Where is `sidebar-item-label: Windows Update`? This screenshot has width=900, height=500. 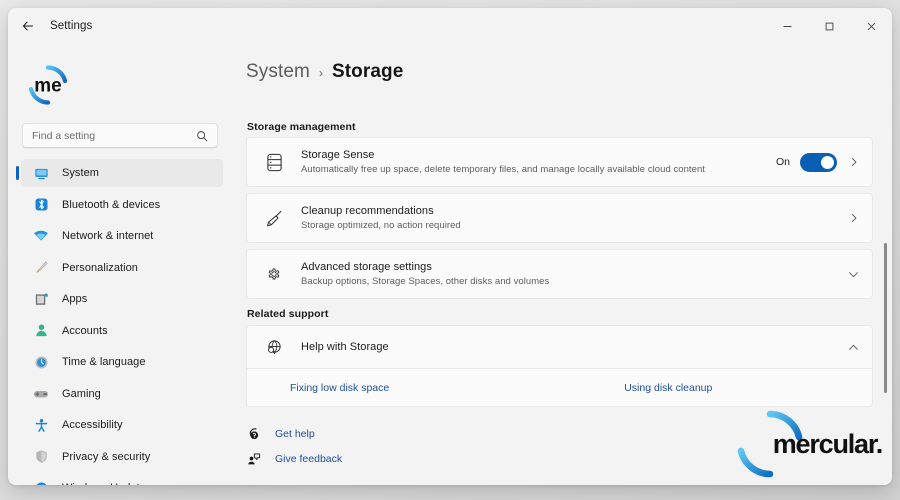
sidebar-item-label: Windows Update is located at coordinates (104, 483).